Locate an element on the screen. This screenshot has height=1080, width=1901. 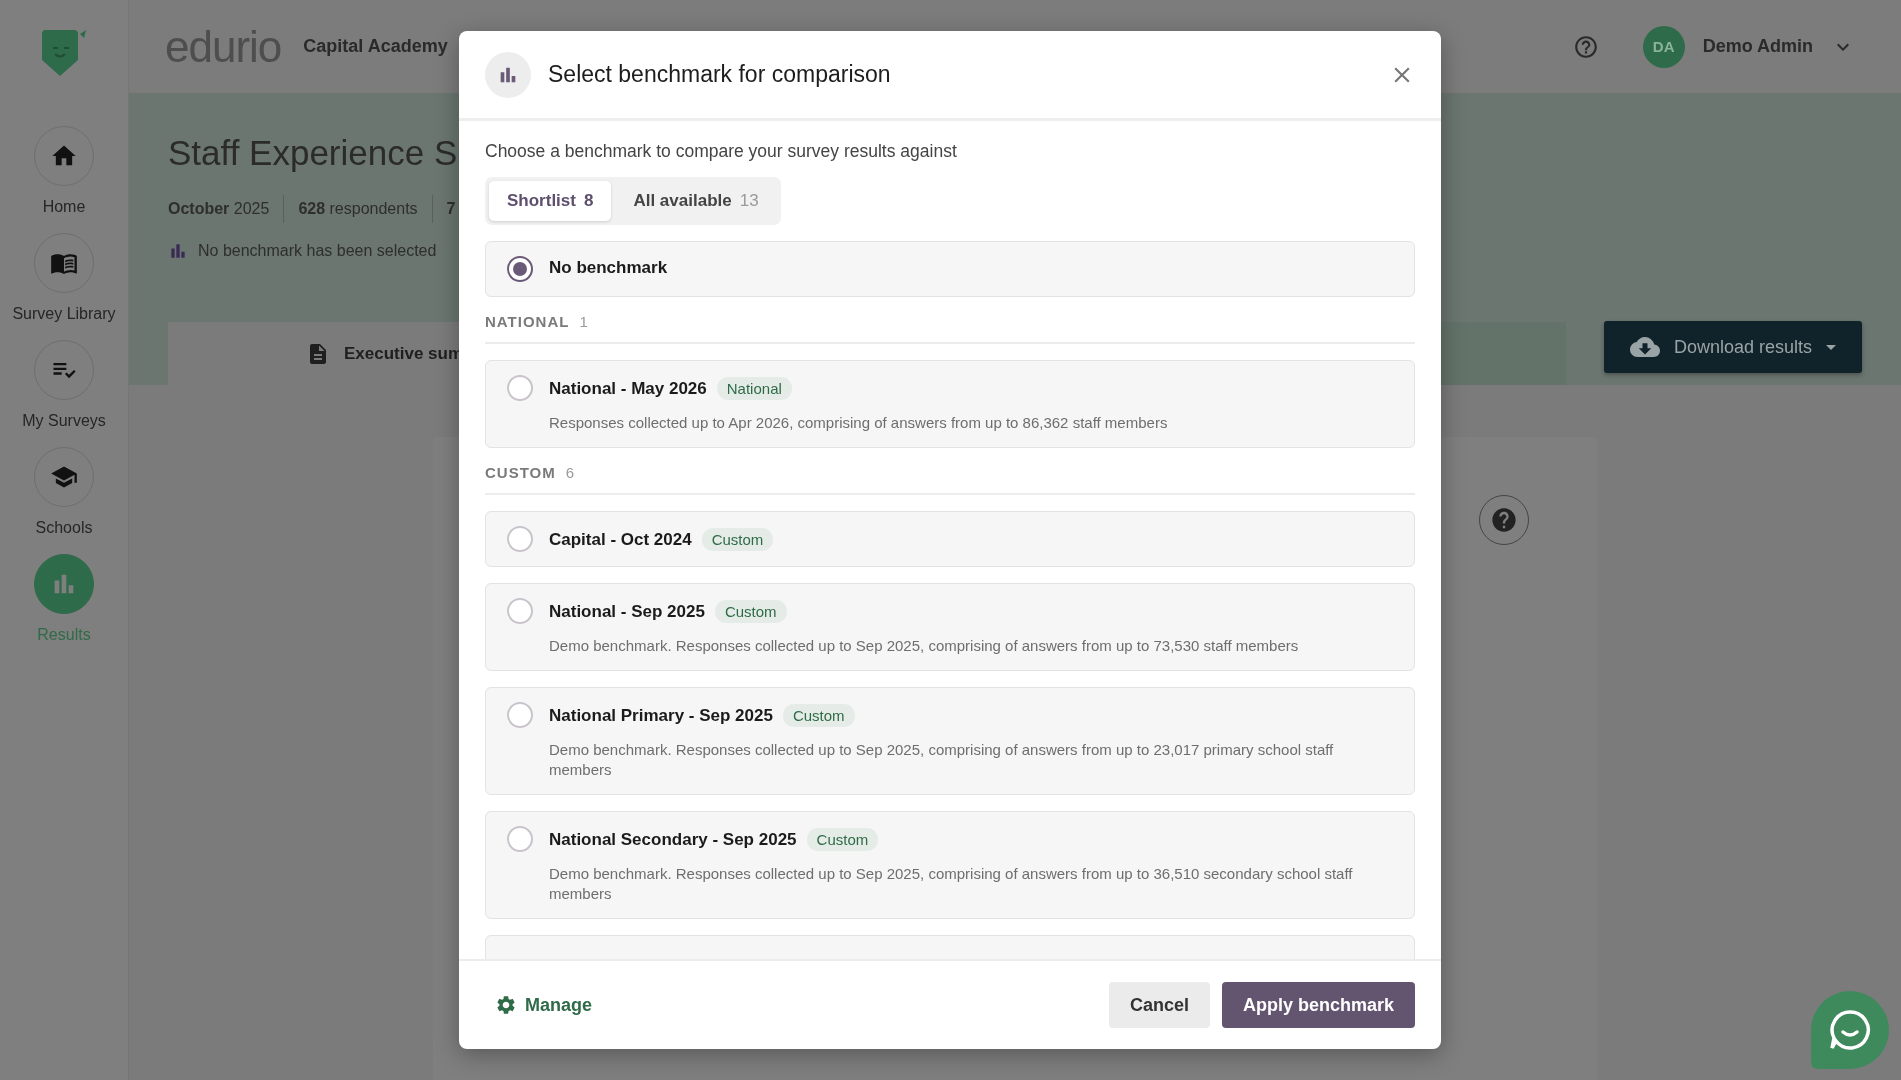
nav-label: Home is located at coordinates (64, 207).